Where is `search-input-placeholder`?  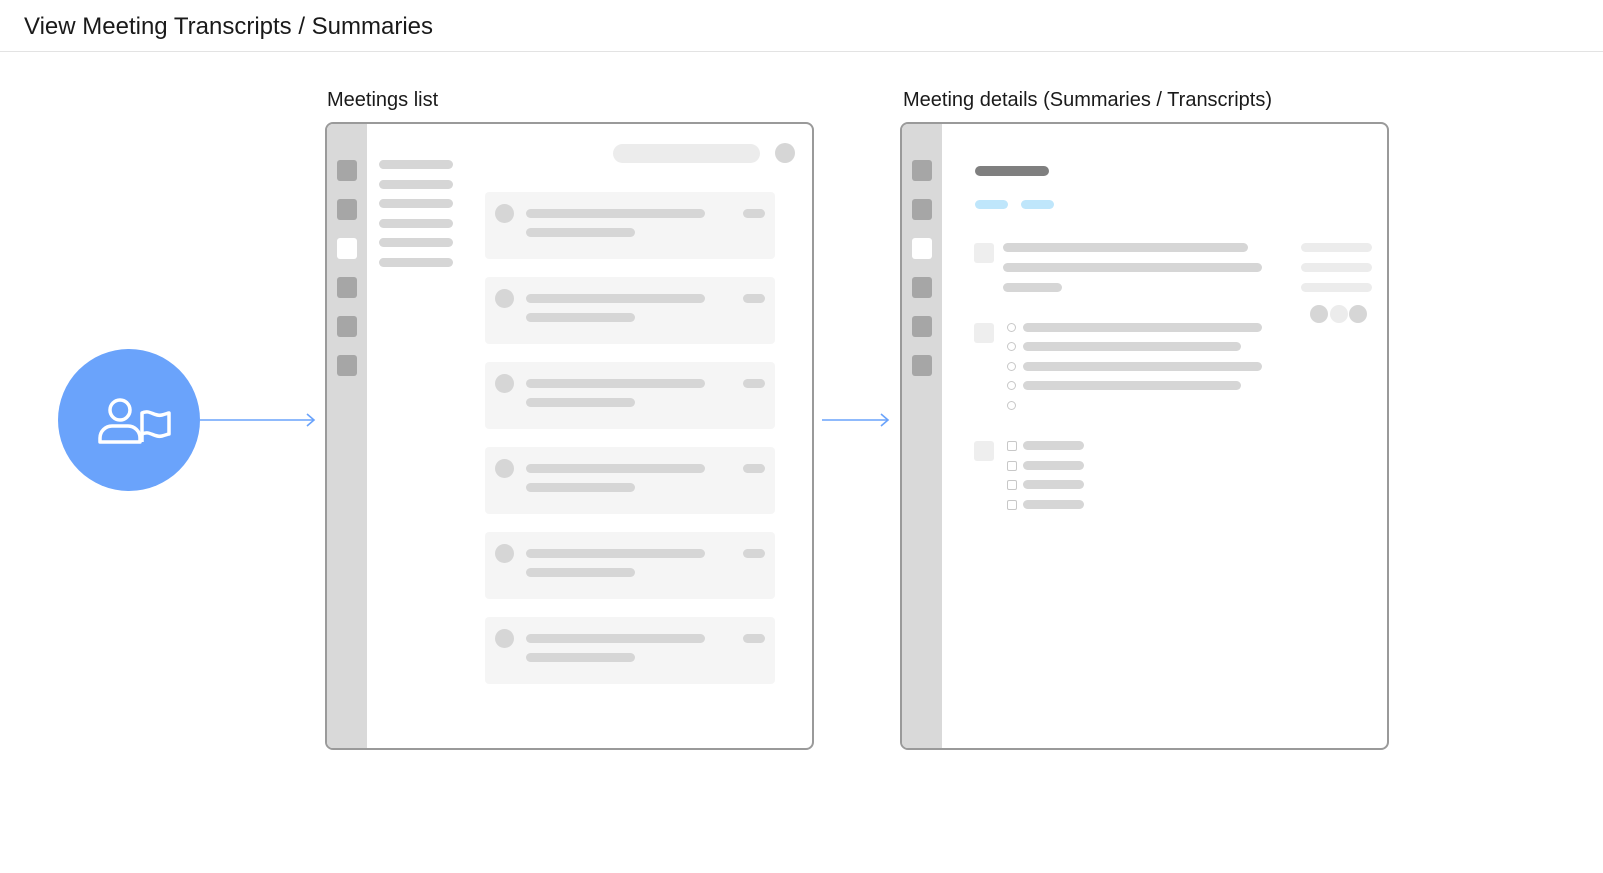 search-input-placeholder is located at coordinates (686, 153).